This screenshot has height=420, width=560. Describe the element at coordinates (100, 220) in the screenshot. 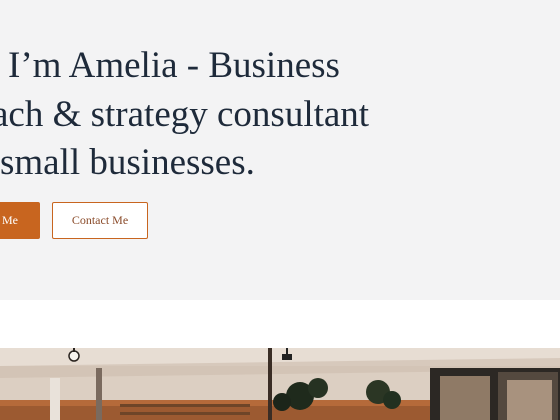

I see `contact-me-button: Contact Me` at that location.